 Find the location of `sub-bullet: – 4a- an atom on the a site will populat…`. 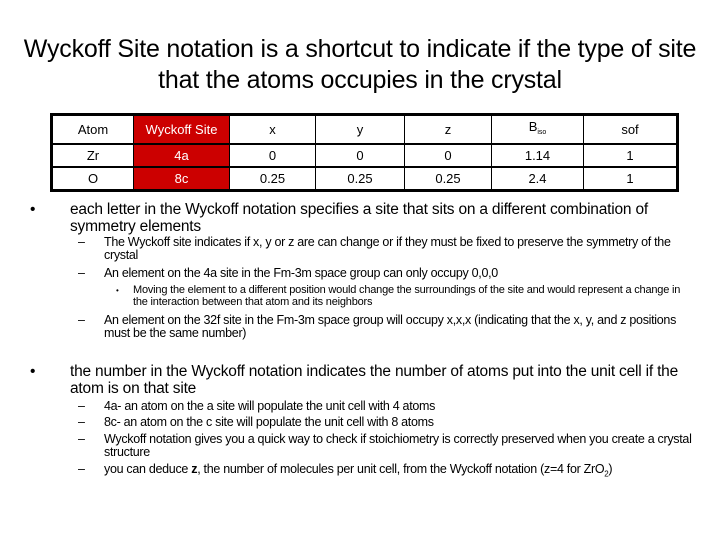

sub-bullet: – 4a- an atom on the a site will populat… is located at coordinates (257, 406).